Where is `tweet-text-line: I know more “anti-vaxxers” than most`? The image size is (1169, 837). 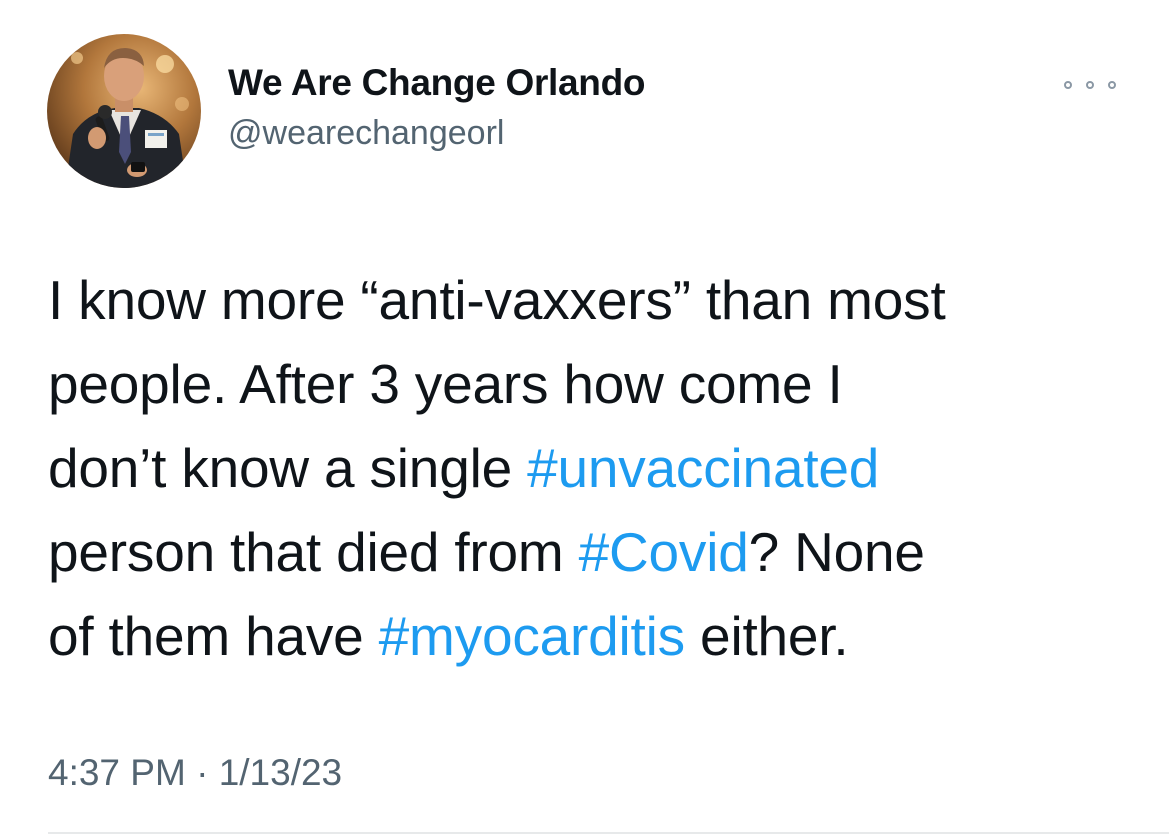 tweet-text-line: I know more “anti-vaxxers” than most is located at coordinates (593, 300).